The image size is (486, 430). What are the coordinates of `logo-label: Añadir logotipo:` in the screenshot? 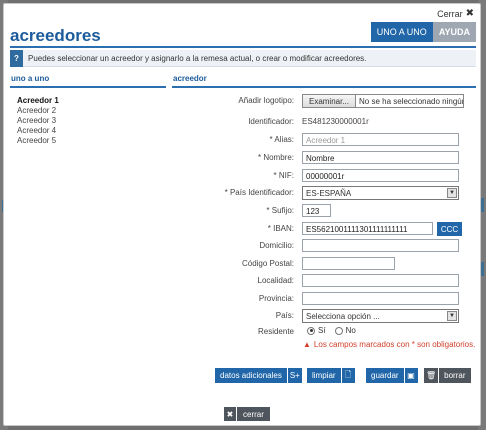 It's located at (266, 100).